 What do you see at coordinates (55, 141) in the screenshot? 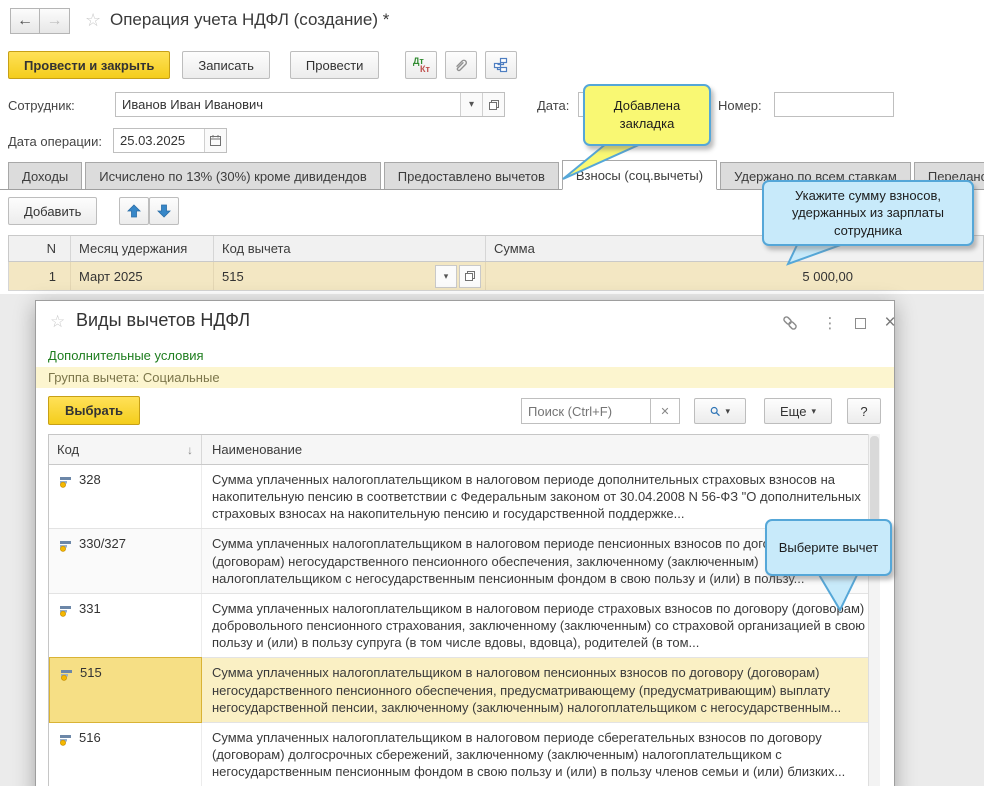
I see `operation-date-label: Дата операции:` at bounding box center [55, 141].